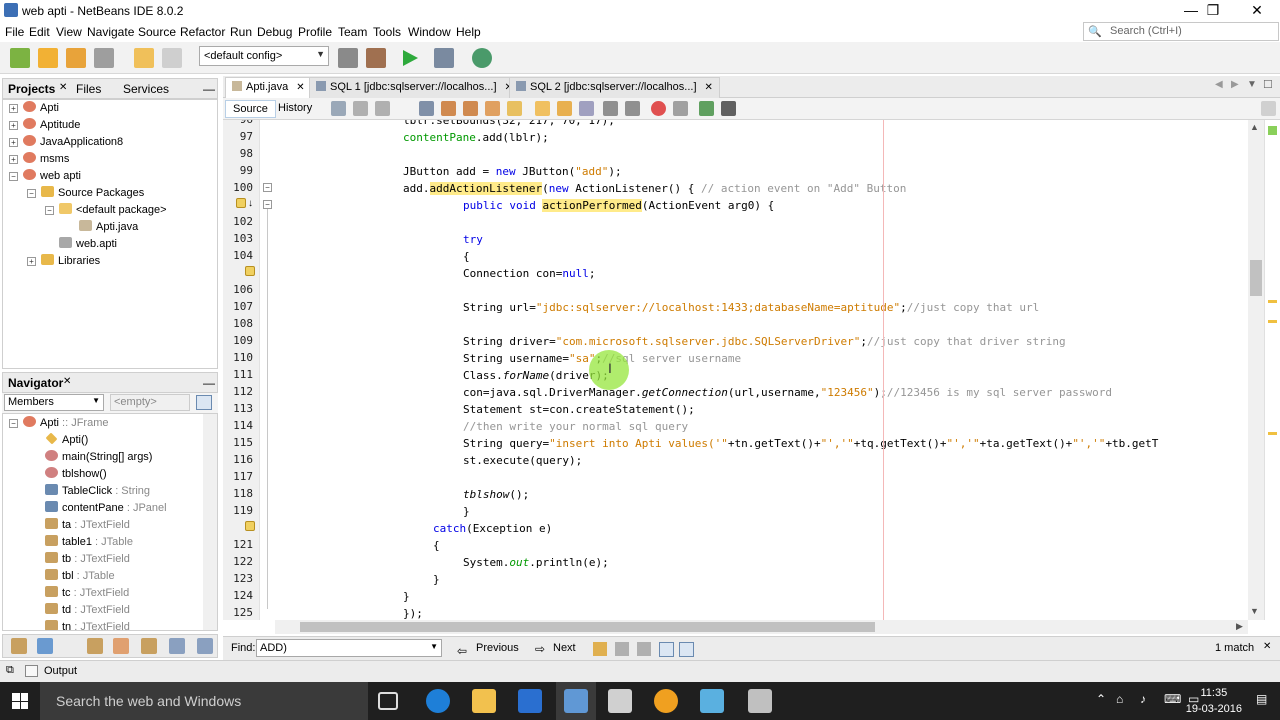 Image resolution: width=1280 pixels, height=720 pixels. I want to click on nav-item: td : JTextField, so click(87, 610).